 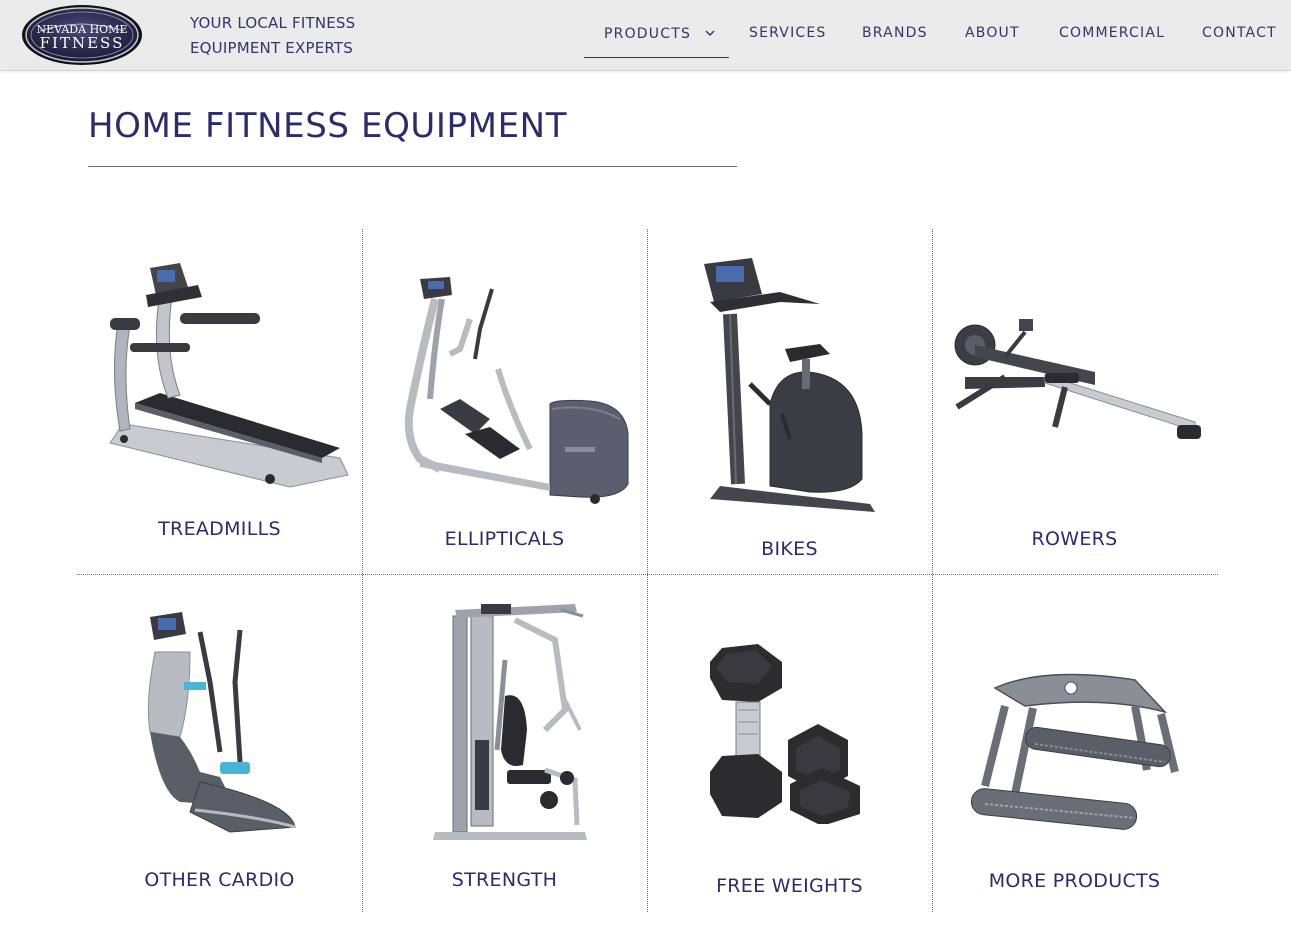 I want to click on category-label: TREADMILLS, so click(x=219, y=529).